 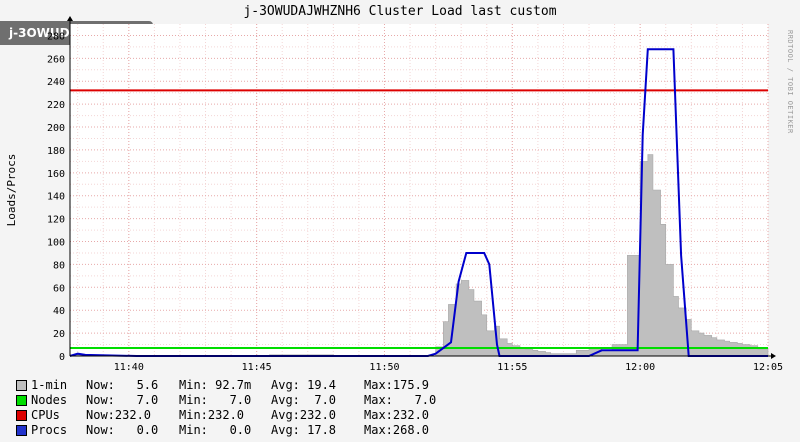 I want to click on legend-max: Max:268.0, so click(x=397, y=430).